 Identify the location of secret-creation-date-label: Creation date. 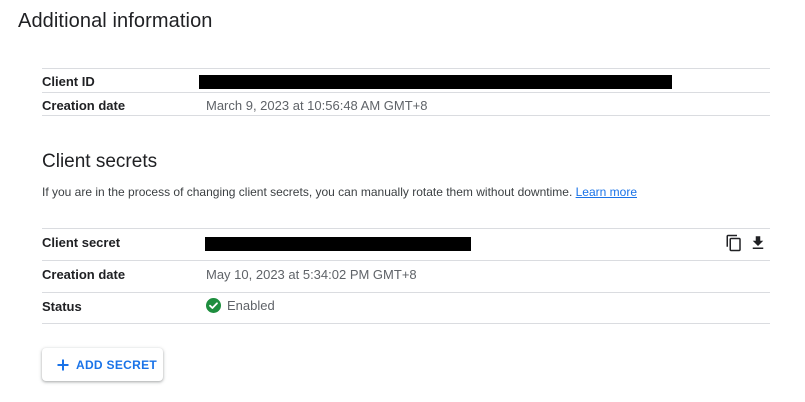
(84, 274).